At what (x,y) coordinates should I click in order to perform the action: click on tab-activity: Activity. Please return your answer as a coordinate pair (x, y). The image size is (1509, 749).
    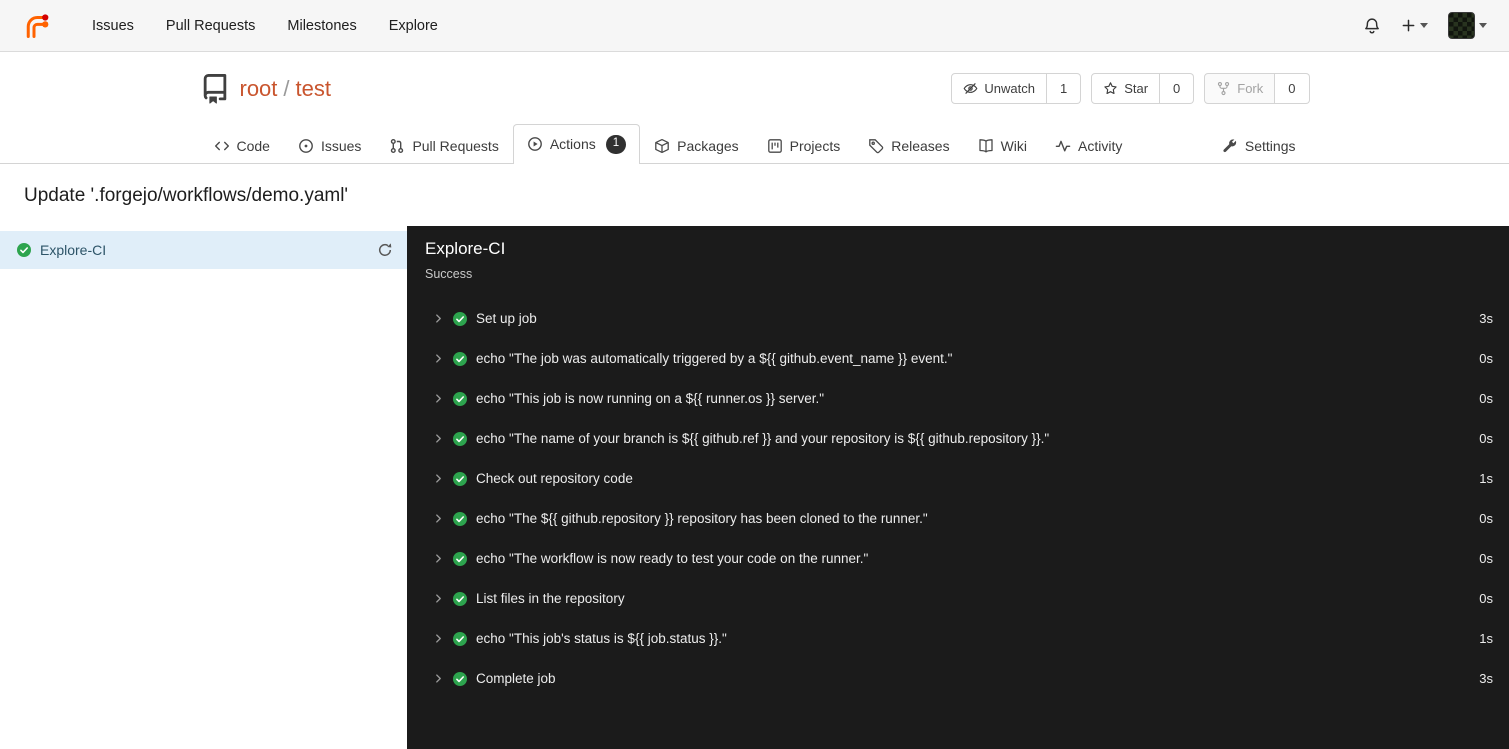
    Looking at the image, I should click on (1088, 145).